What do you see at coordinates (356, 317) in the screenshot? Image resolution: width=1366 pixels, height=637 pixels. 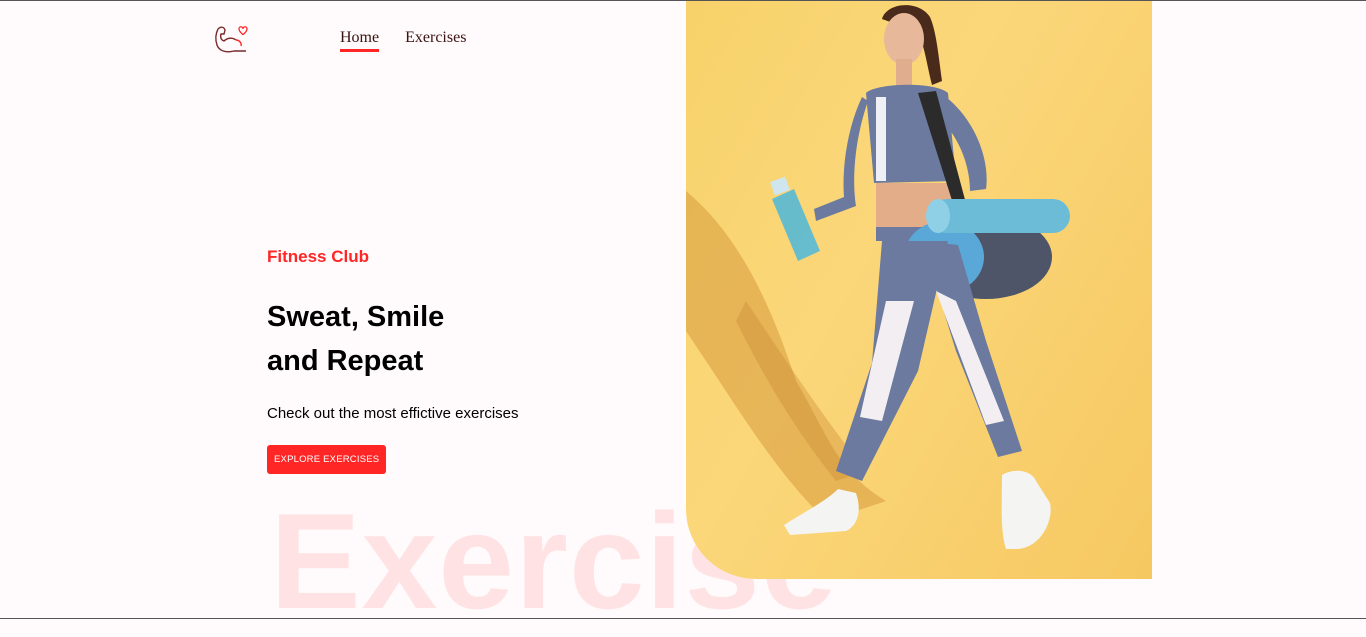 I see `hero-headline-line1: Sweat, Smile` at bounding box center [356, 317].